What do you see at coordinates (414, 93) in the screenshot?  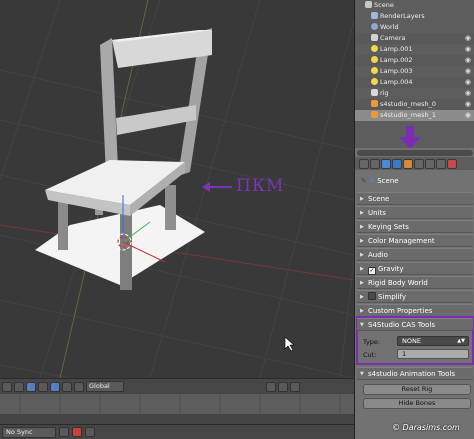 I see `outliner-item-rig: rig ◉` at bounding box center [414, 93].